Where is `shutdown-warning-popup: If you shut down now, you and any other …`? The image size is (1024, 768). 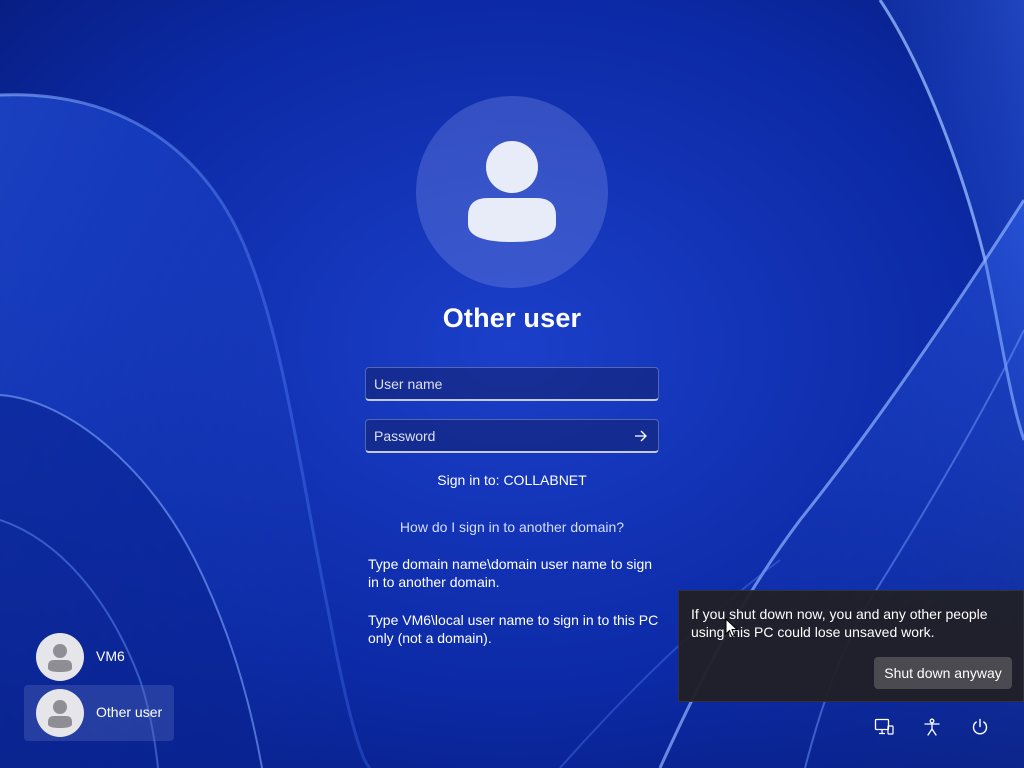 shutdown-warning-popup: If you shut down now, you and any other … is located at coordinates (851, 646).